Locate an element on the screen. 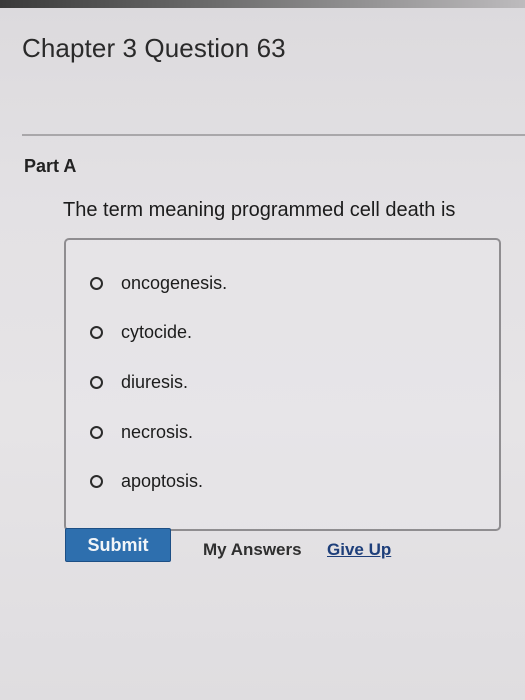 The height and width of the screenshot is (700, 525). submit-button: Submit is located at coordinates (118, 545).